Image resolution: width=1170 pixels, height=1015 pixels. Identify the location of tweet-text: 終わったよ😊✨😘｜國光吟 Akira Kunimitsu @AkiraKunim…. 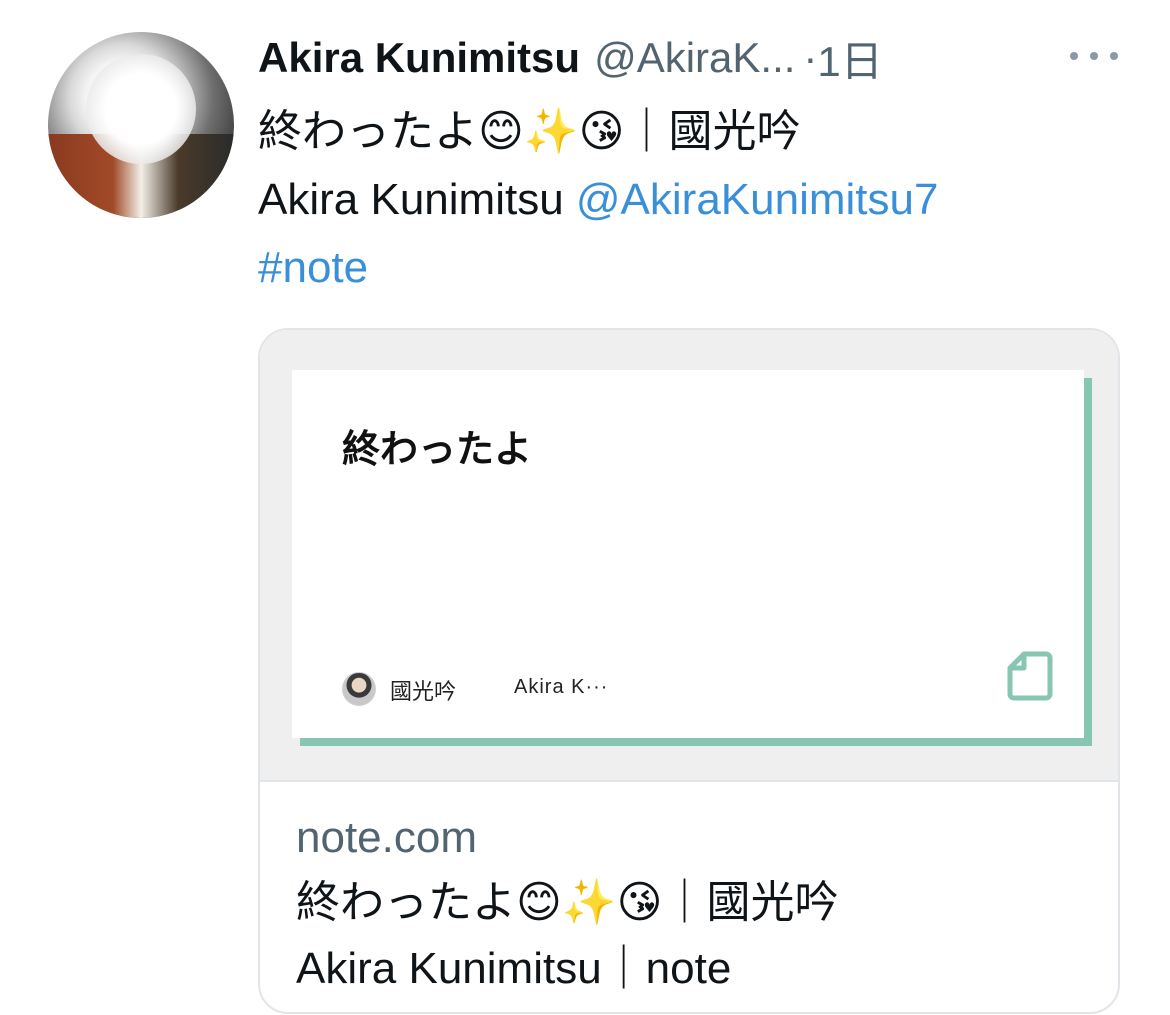
(688, 200).